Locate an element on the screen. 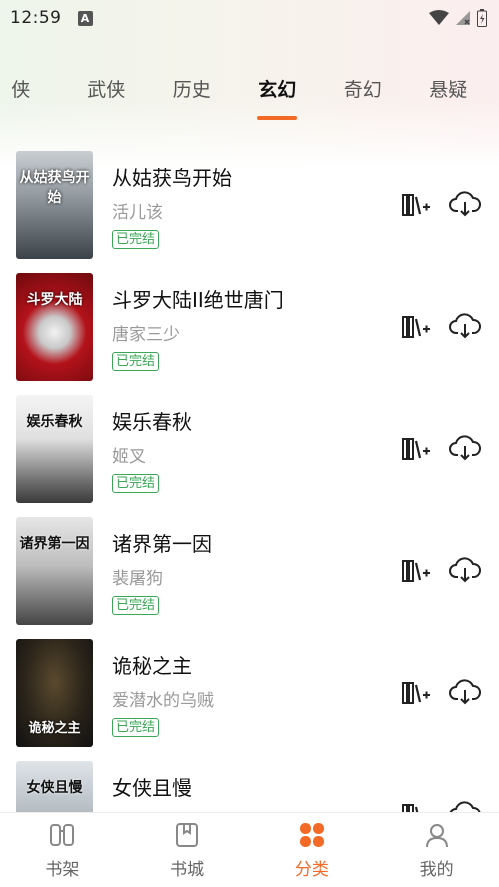 Image resolution: width=499 pixels, height=887 pixels. tab-item-active: 玄幻 is located at coordinates (278, 94).